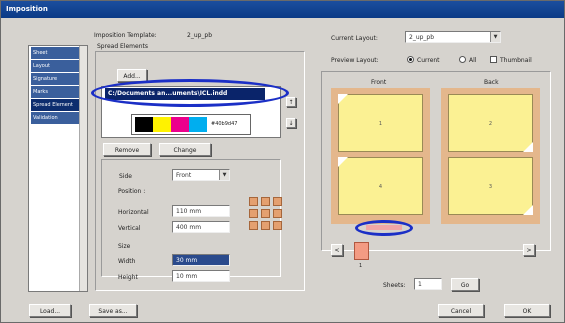 This screenshot has width=565, height=323. I want to click on chevron-left-icon: <, so click(337, 250).